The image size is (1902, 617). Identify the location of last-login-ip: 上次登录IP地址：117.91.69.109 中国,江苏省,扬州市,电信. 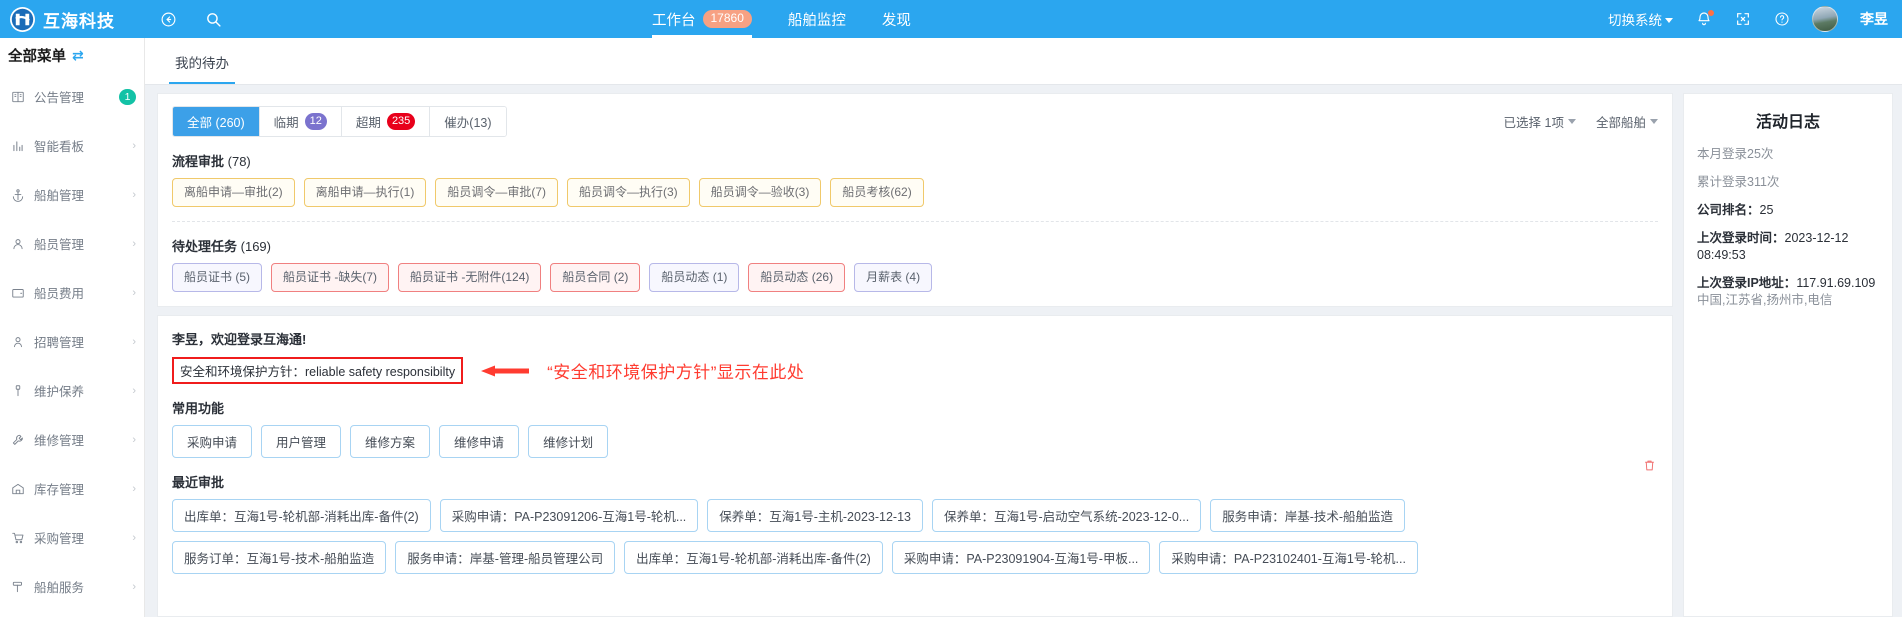
(1788, 292).